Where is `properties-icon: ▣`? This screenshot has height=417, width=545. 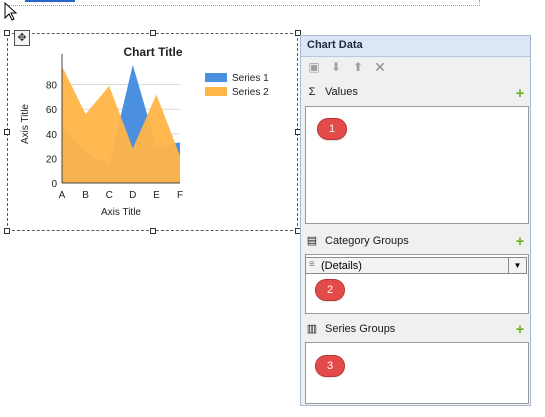
properties-icon: ▣ is located at coordinates (314, 67).